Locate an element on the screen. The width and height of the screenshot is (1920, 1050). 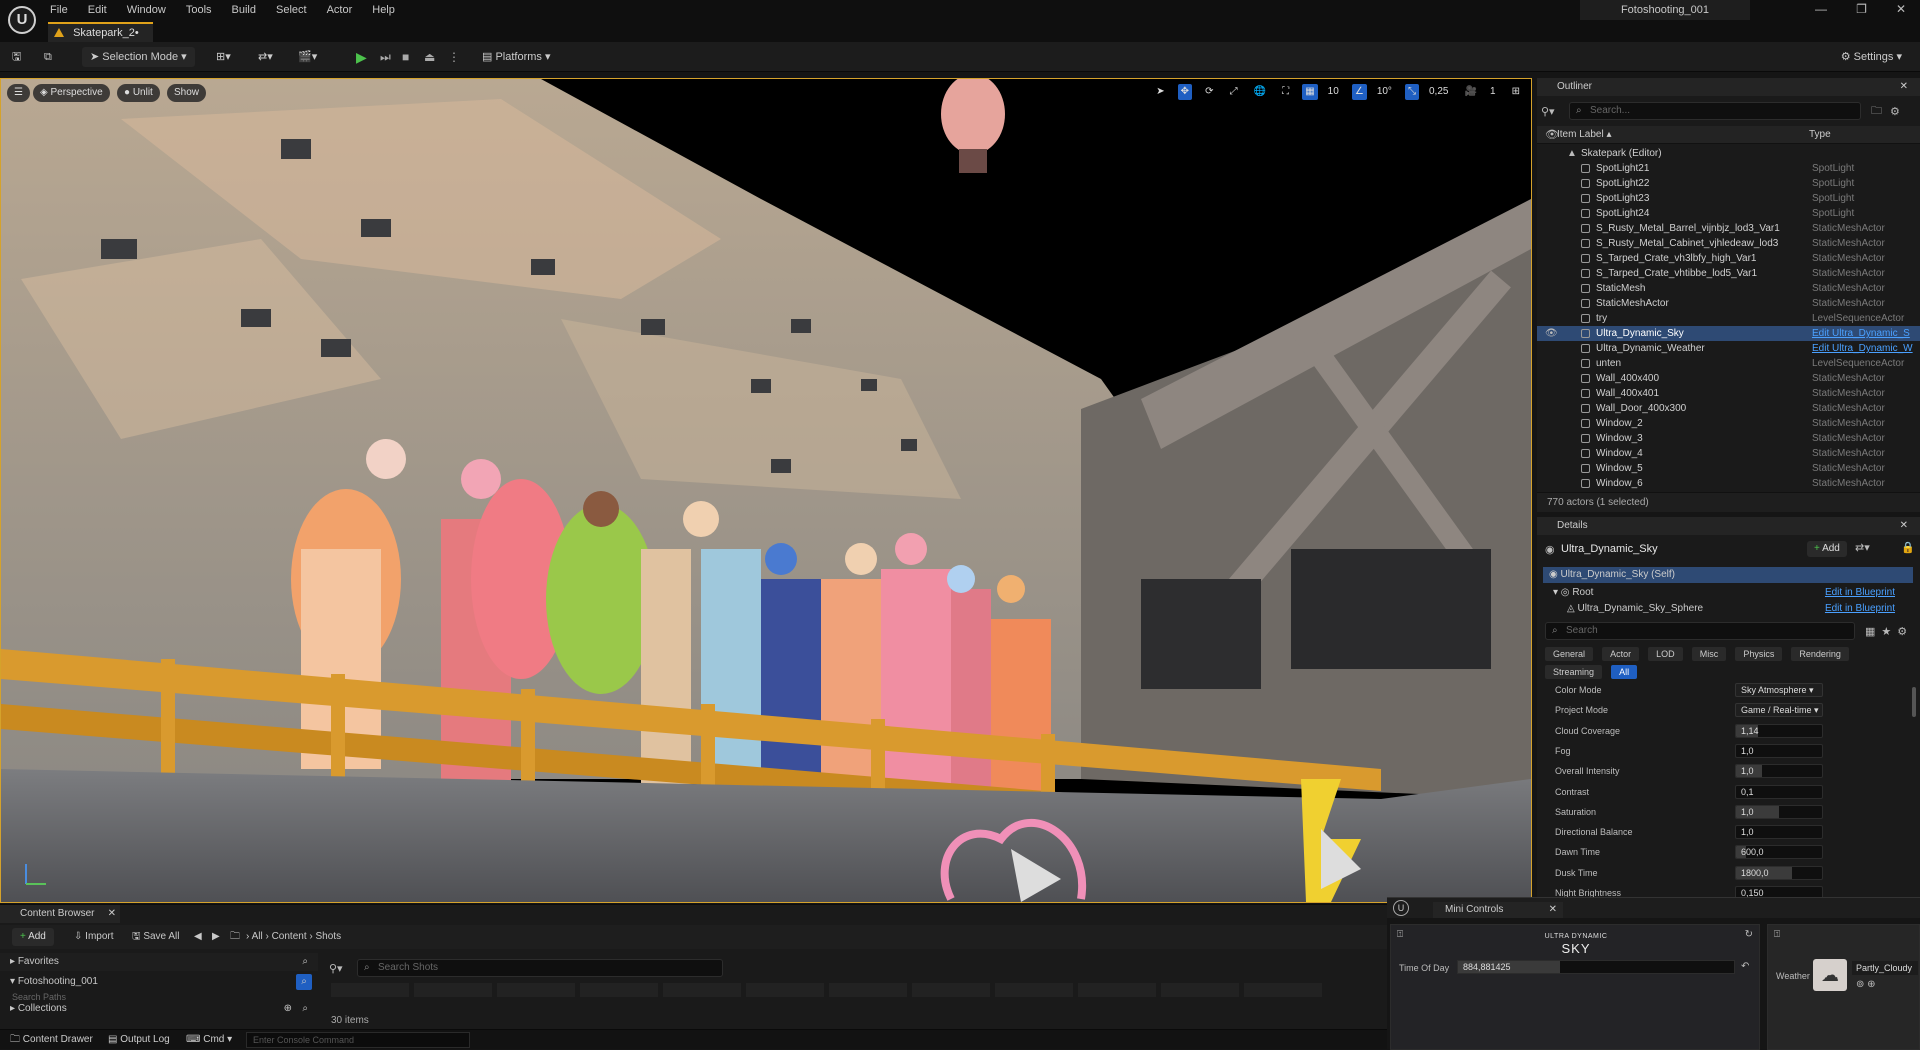
viewport-menu-icon: ☰ is located at coordinates (18, 93).